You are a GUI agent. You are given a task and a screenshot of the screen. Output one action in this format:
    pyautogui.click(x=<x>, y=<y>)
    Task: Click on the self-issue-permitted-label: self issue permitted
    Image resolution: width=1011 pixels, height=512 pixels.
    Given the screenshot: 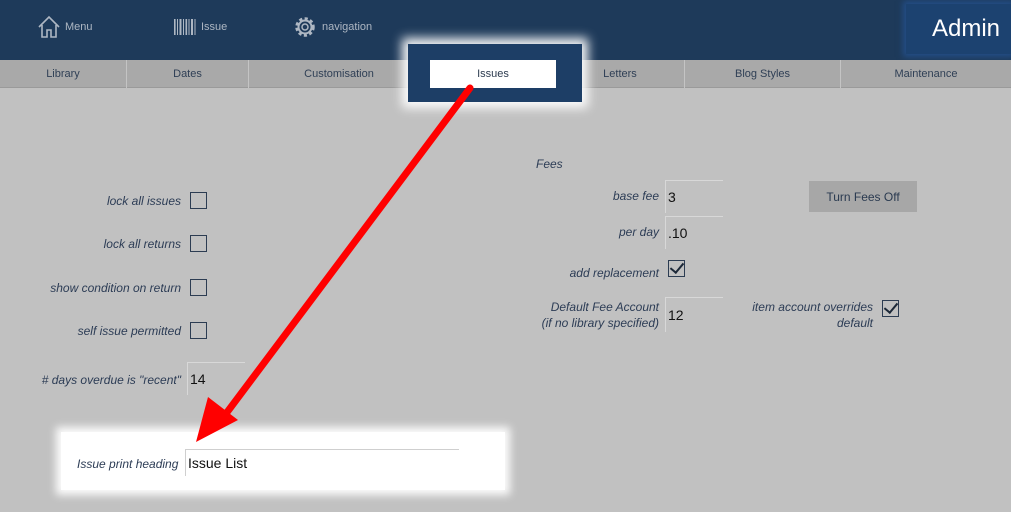 What is the action you would take?
    pyautogui.click(x=129, y=331)
    